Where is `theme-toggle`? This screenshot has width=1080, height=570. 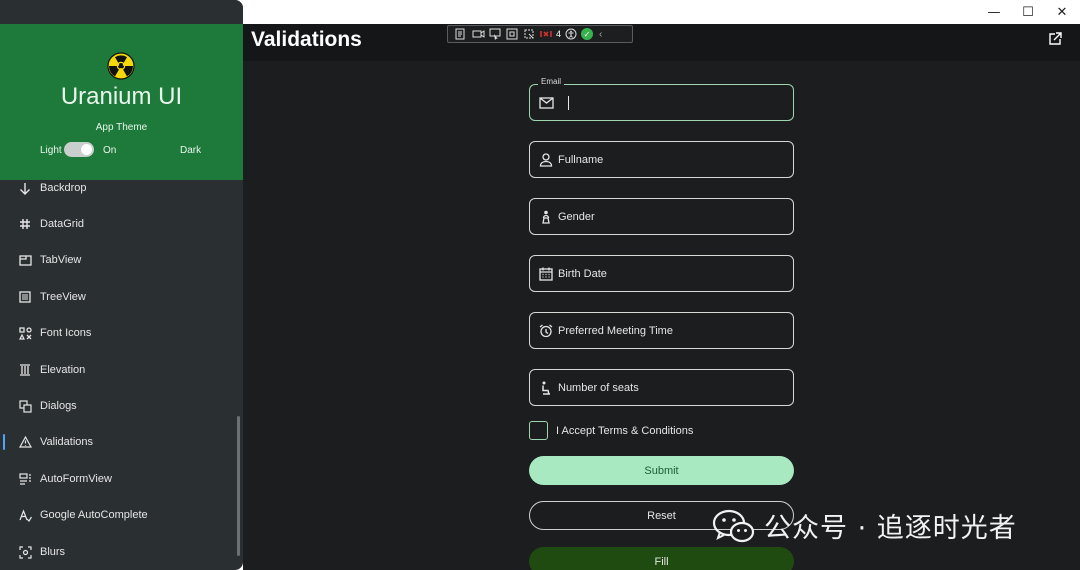 theme-toggle is located at coordinates (79, 149).